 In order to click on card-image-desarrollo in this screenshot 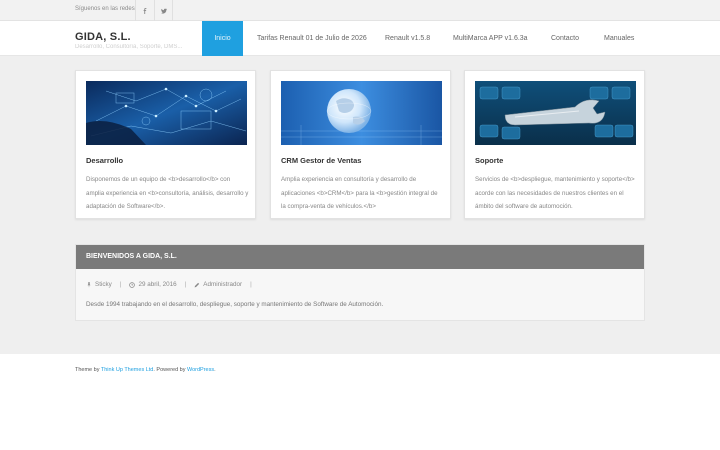, I will do `click(166, 113)`.